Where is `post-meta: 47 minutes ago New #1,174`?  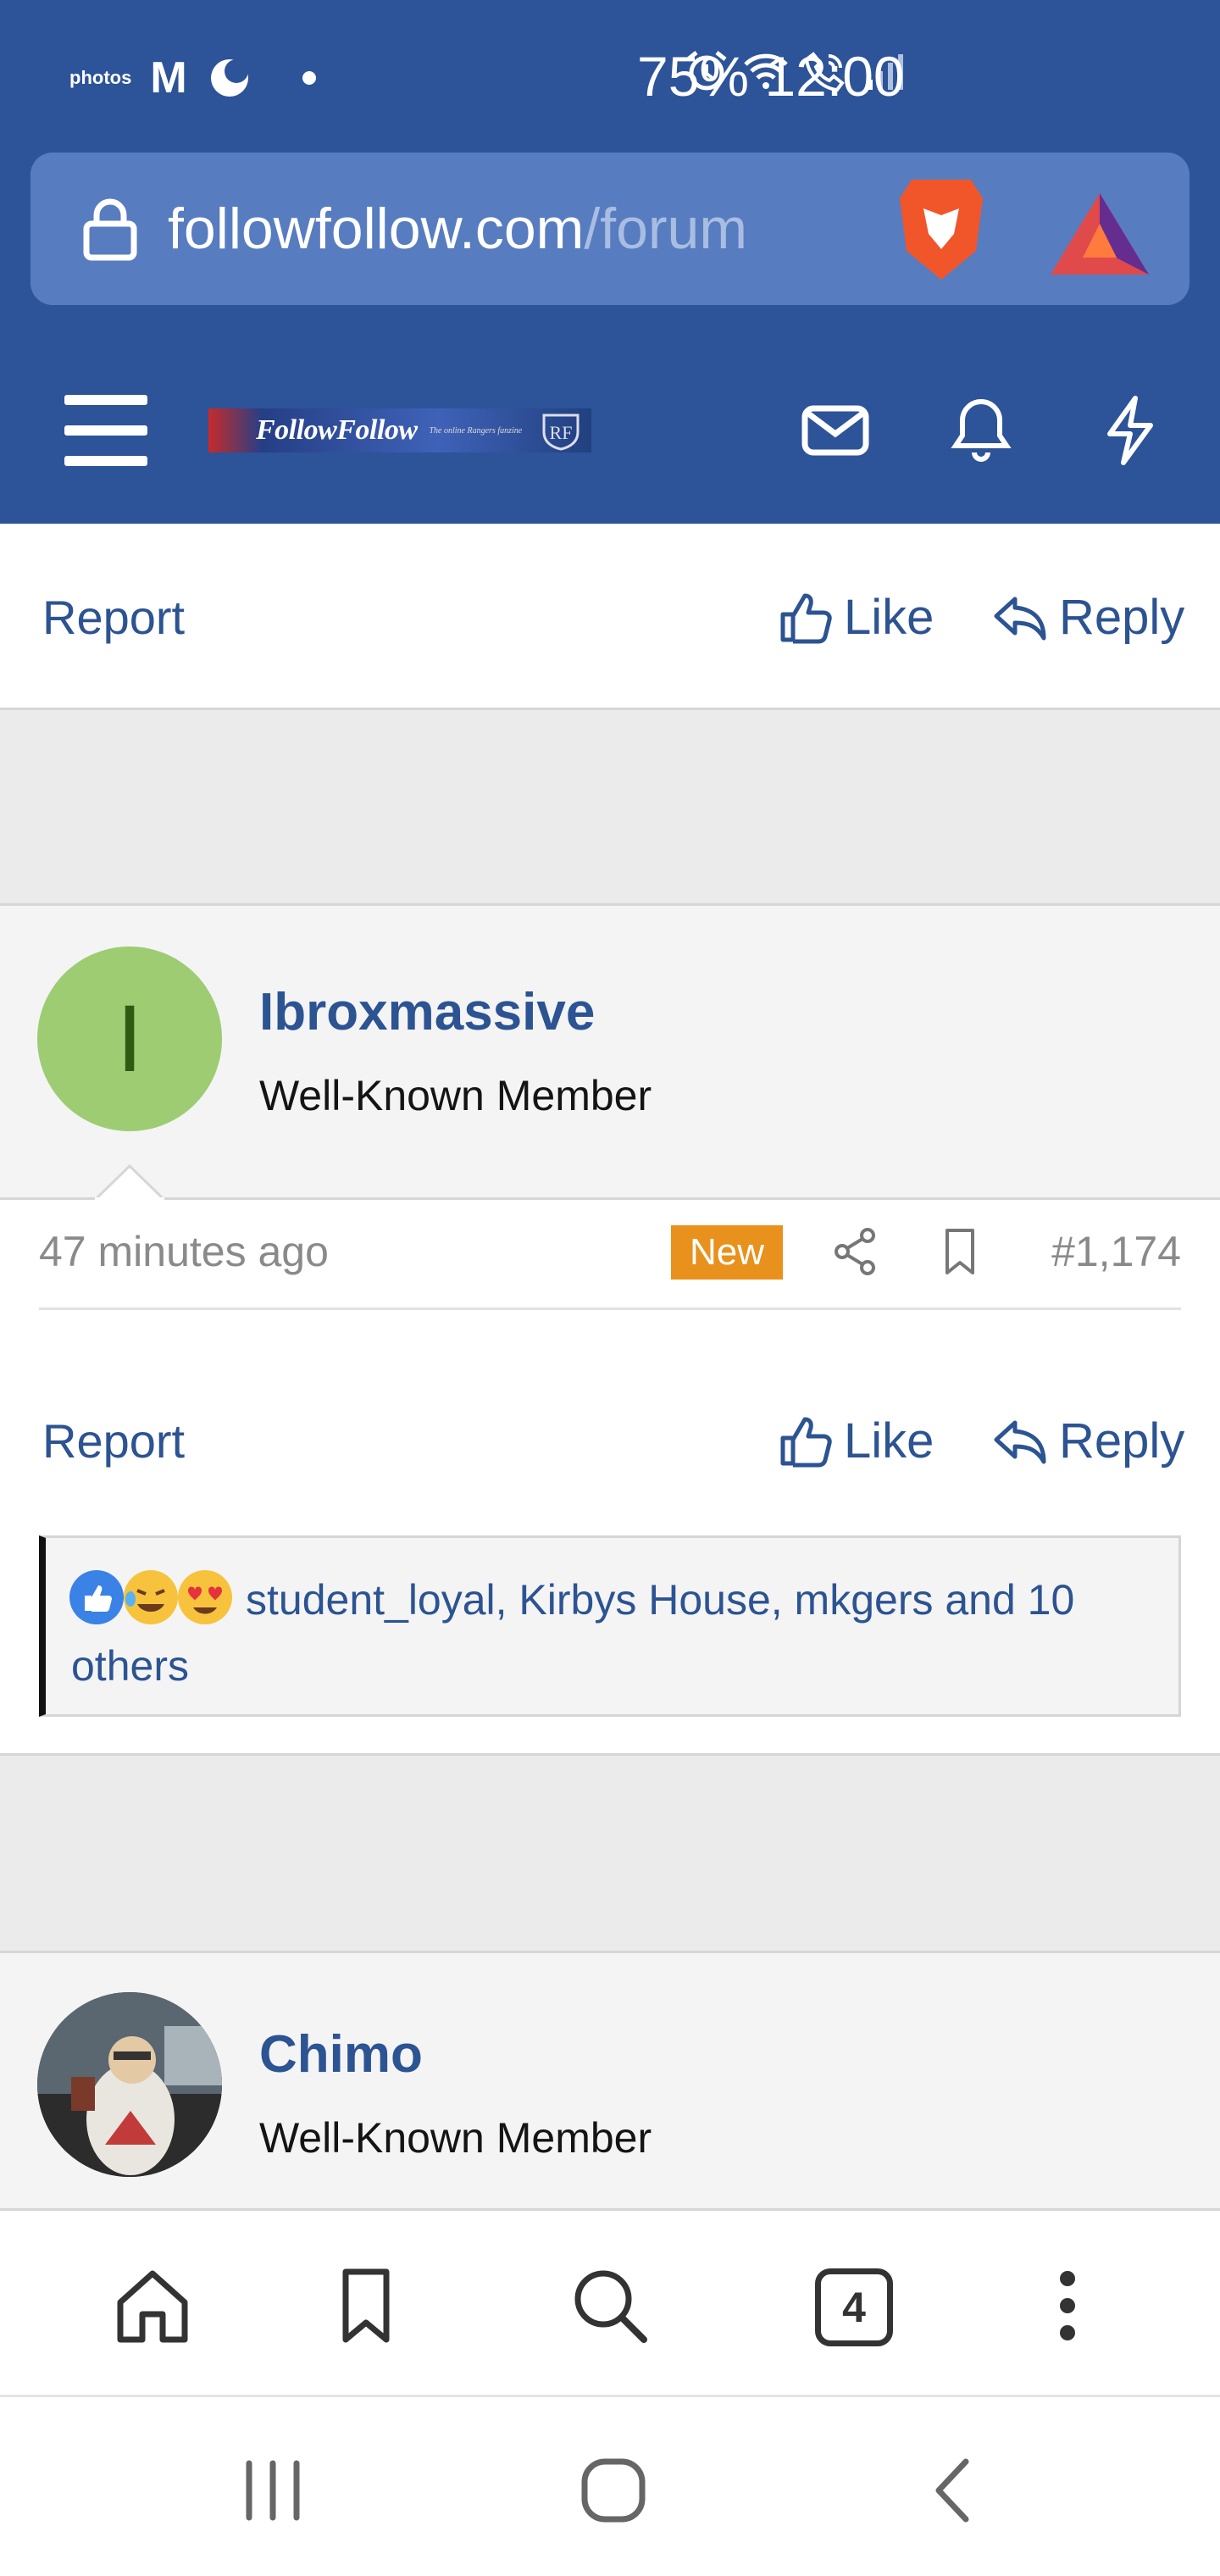
post-meta: 47 minutes ago New #1,174 is located at coordinates (610, 1255).